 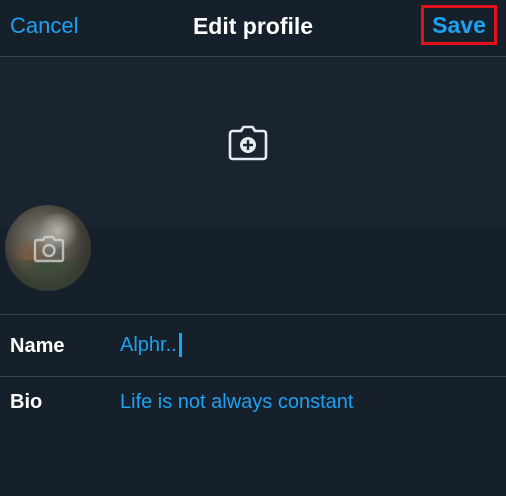 I want to click on save-button: Save, so click(x=459, y=25).